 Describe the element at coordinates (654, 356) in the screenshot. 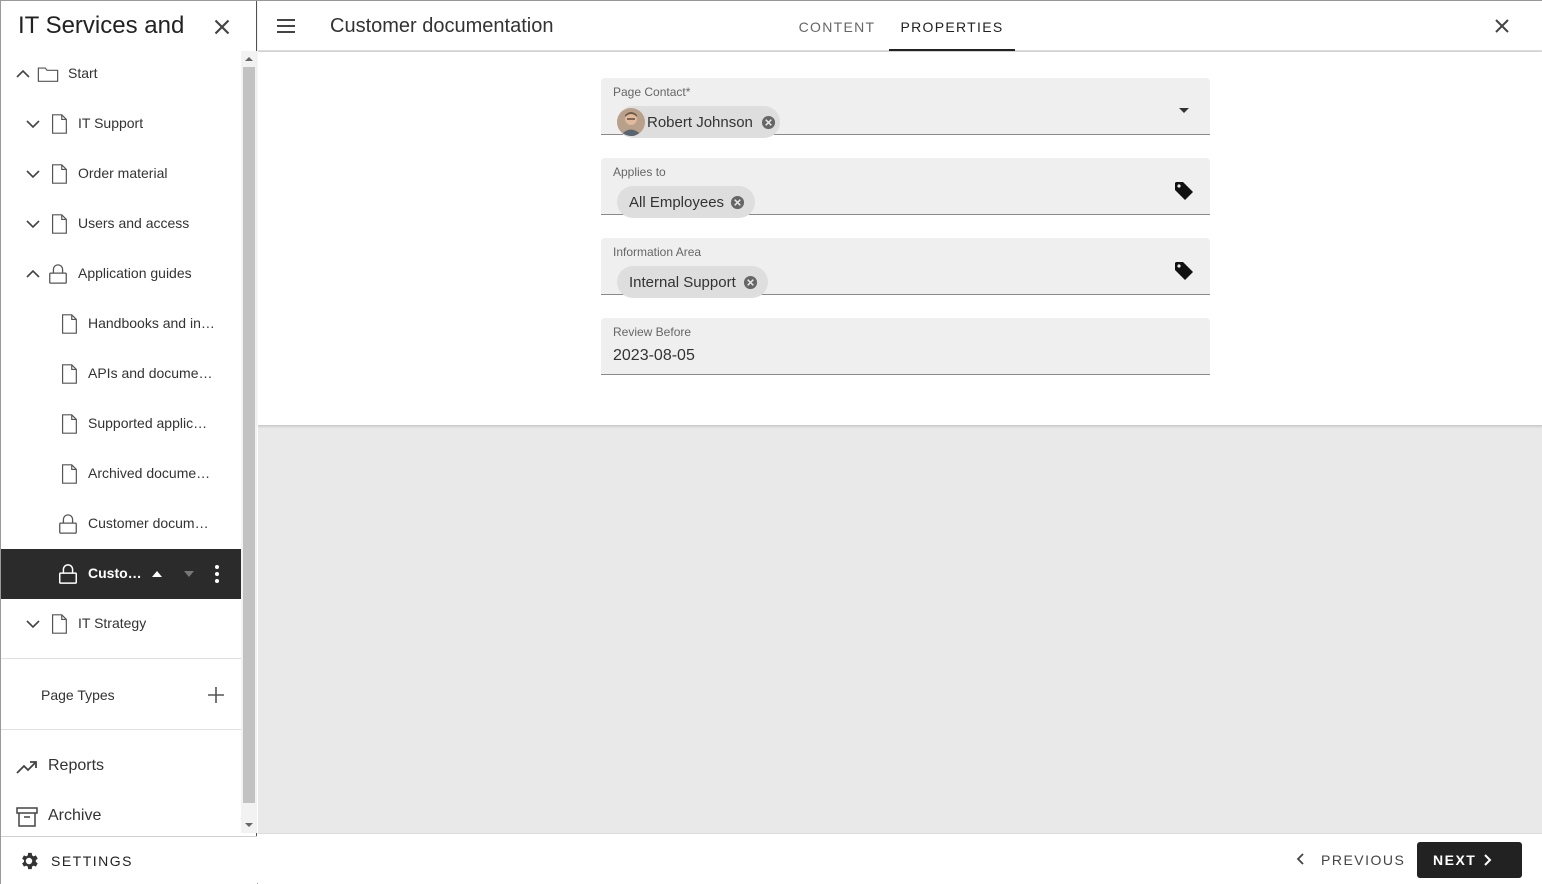

I see `review-before-value: 2023-08-05` at that location.